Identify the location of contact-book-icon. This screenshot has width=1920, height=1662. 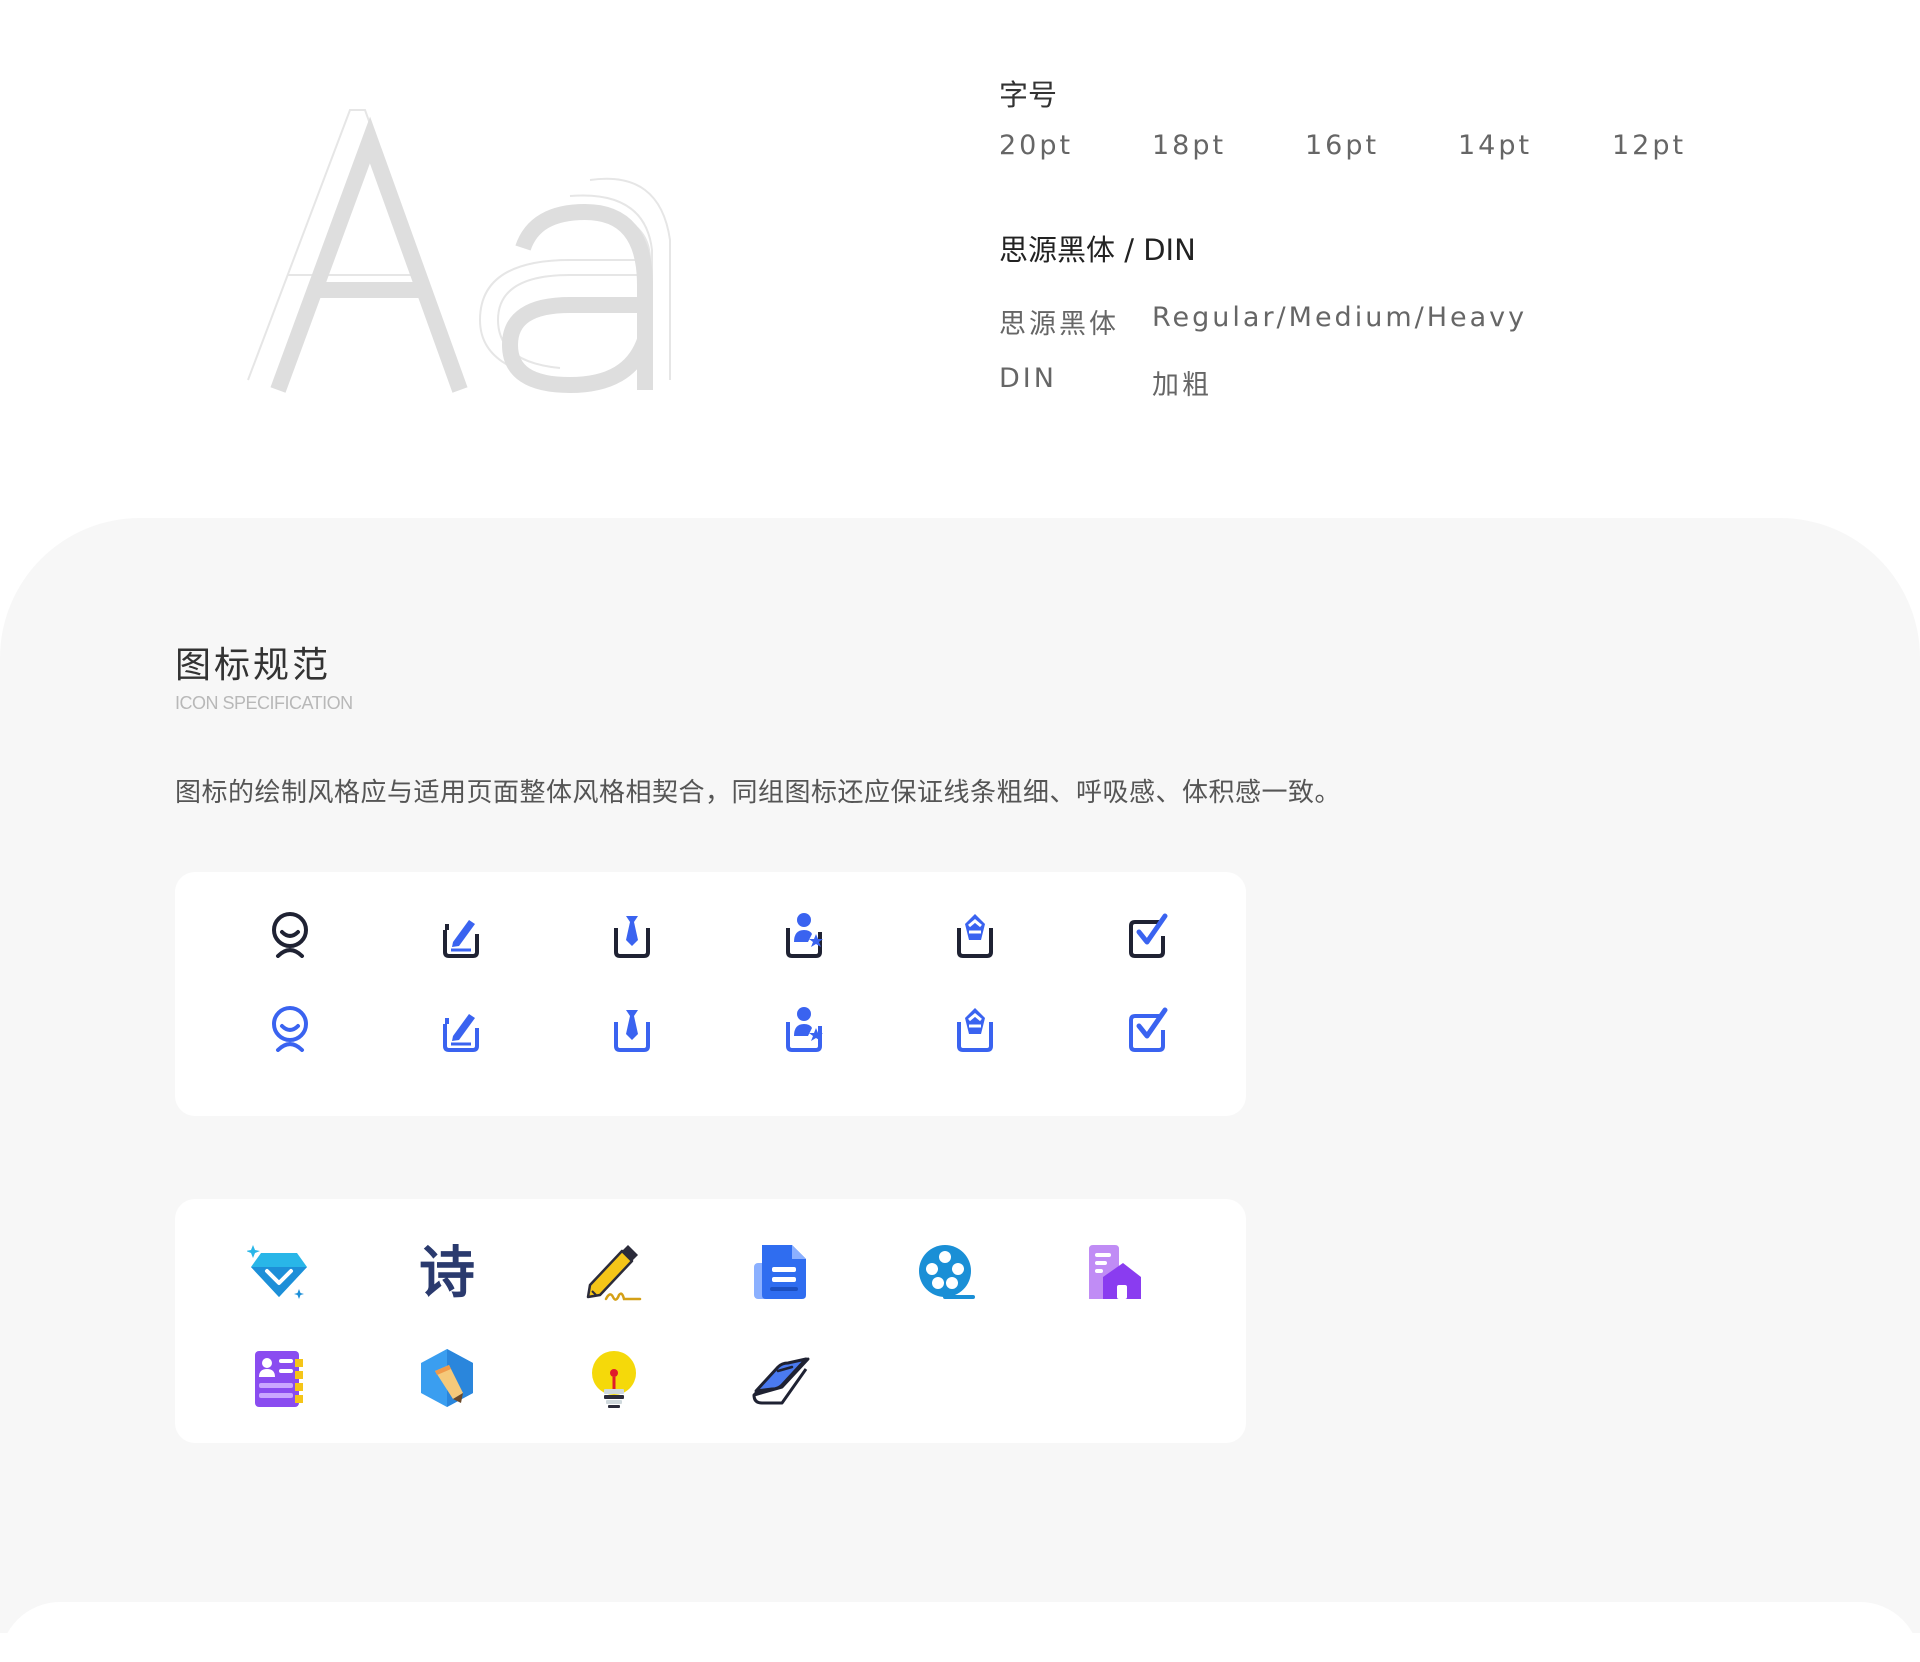
(279, 1379).